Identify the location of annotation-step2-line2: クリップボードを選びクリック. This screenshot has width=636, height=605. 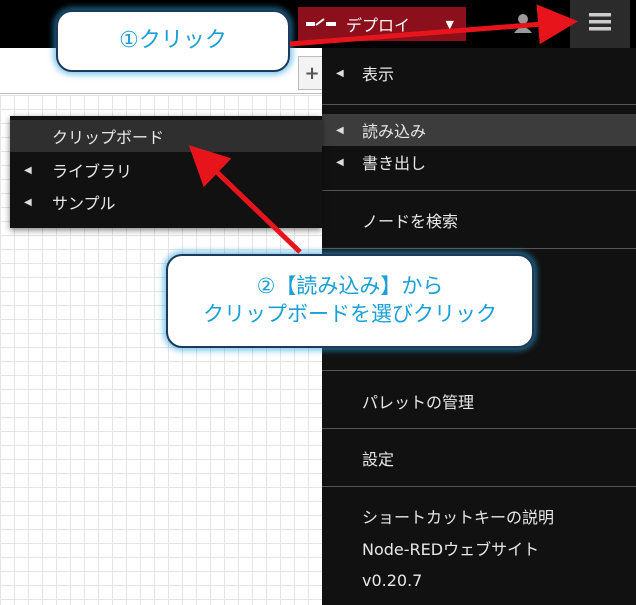
(350, 314).